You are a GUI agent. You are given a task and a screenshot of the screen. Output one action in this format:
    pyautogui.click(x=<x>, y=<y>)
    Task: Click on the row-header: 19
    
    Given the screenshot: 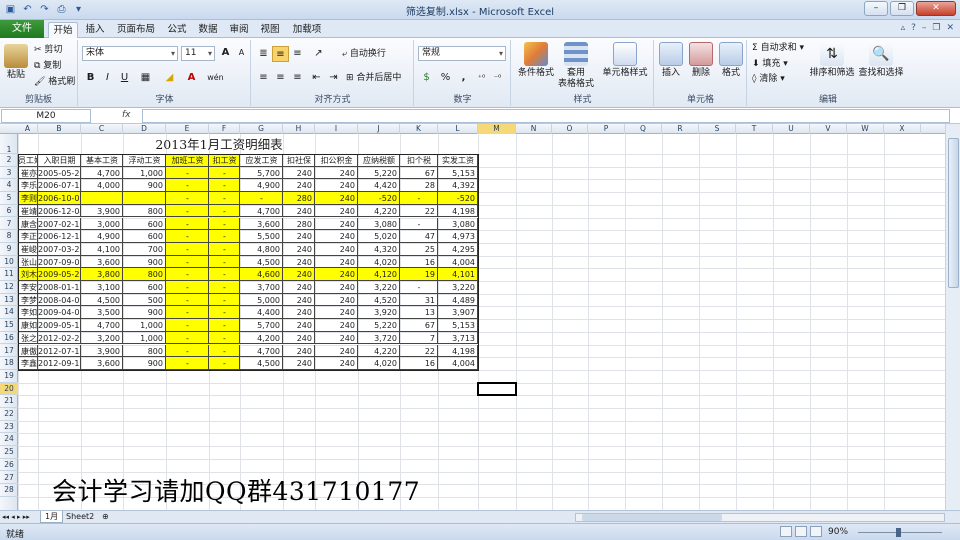 What is the action you would take?
    pyautogui.click(x=9, y=376)
    